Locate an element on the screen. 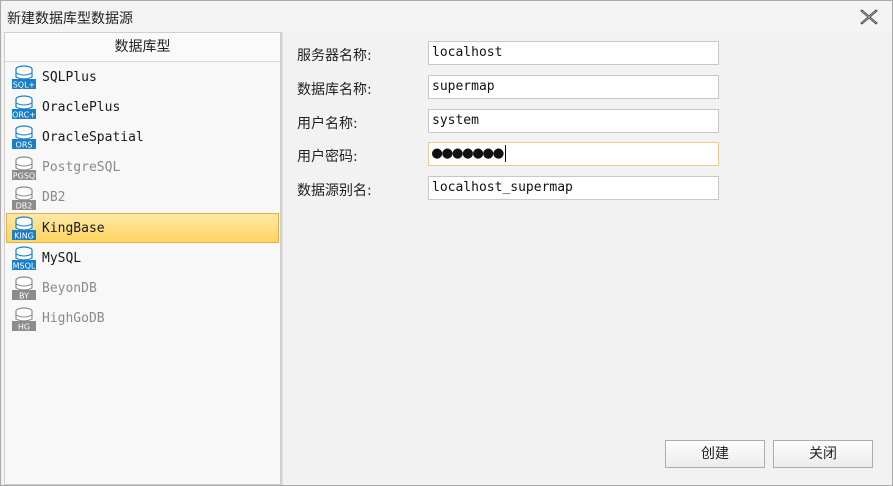  ds-item-label: OraclePlus is located at coordinates (81, 107).